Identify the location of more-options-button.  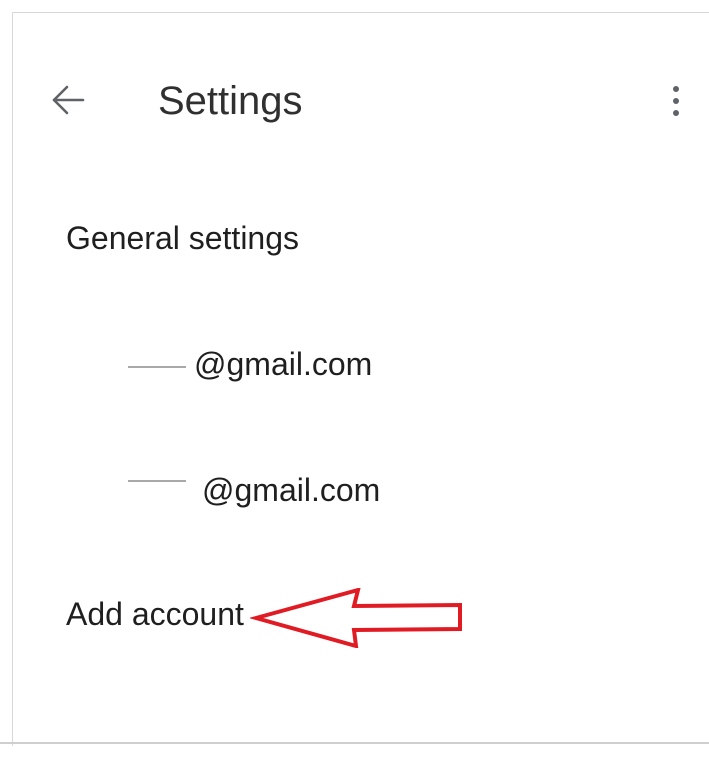
(676, 101).